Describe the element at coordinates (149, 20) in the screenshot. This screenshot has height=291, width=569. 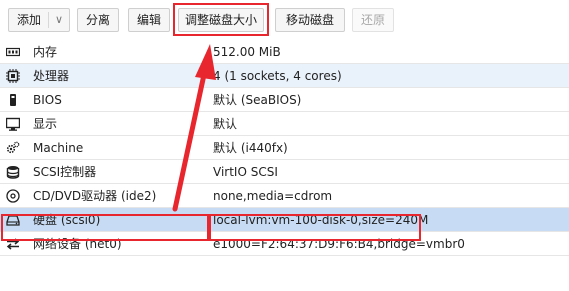
I see `edit-button: 编辑` at that location.